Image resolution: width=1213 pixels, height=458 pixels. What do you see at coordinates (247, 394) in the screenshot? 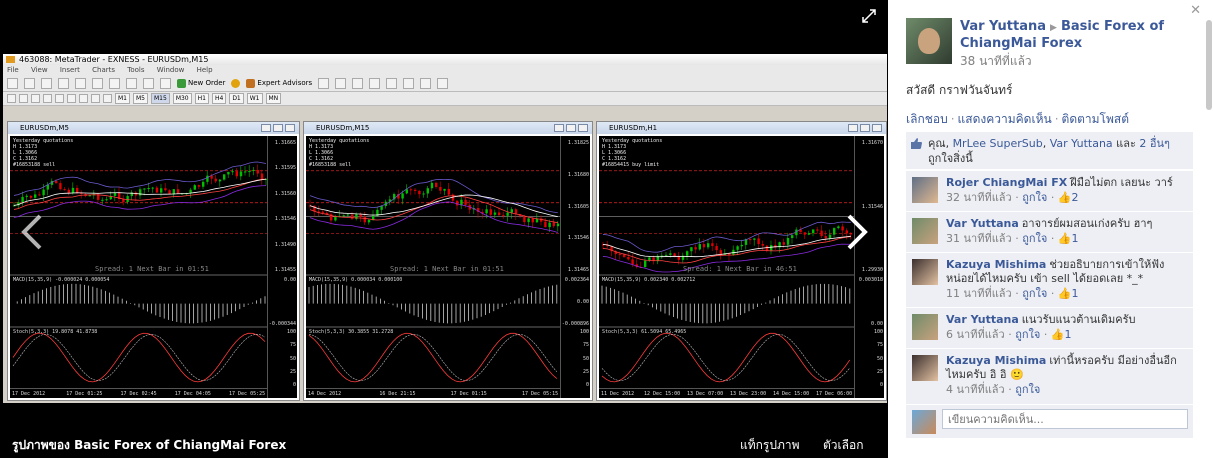
I see `time-tick-label: 17 Dec 05:25` at bounding box center [247, 394].